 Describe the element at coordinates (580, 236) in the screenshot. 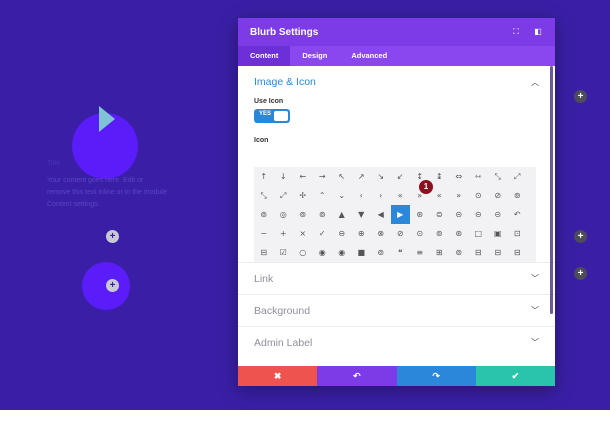

I see `add-row-button-2: +` at that location.